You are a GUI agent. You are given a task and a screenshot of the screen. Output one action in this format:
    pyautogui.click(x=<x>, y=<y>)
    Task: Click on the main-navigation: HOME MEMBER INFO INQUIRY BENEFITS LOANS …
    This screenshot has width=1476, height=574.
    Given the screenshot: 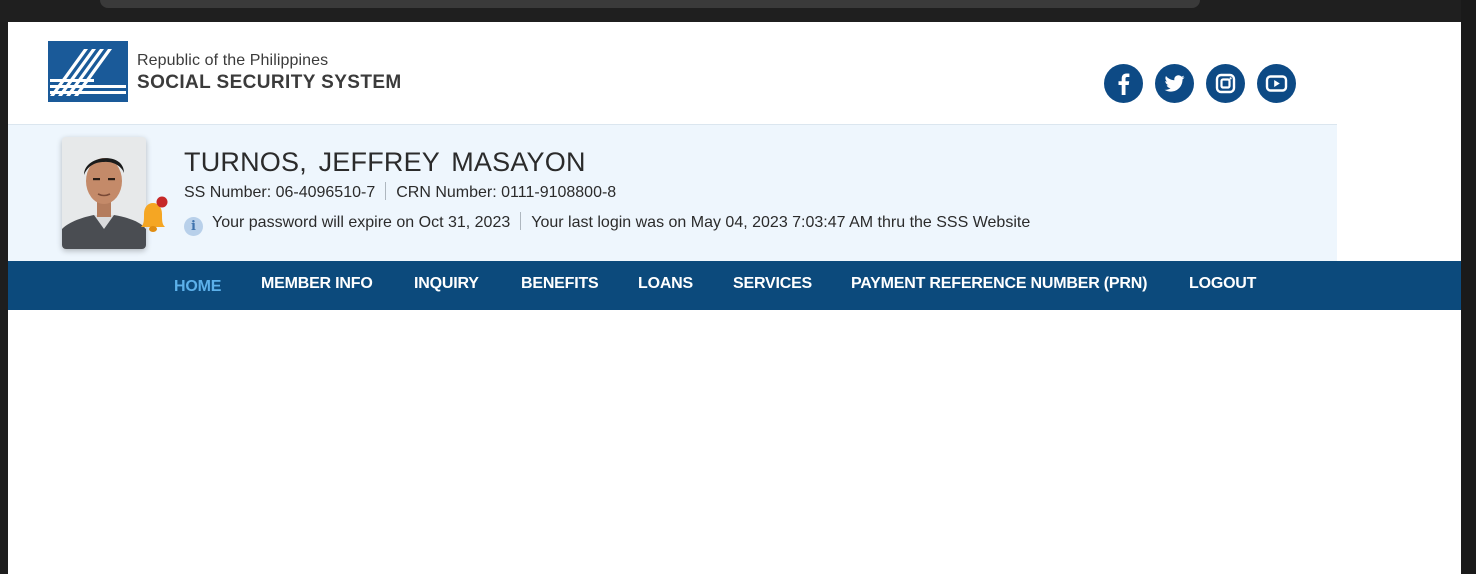 What is the action you would take?
    pyautogui.click(x=734, y=286)
    